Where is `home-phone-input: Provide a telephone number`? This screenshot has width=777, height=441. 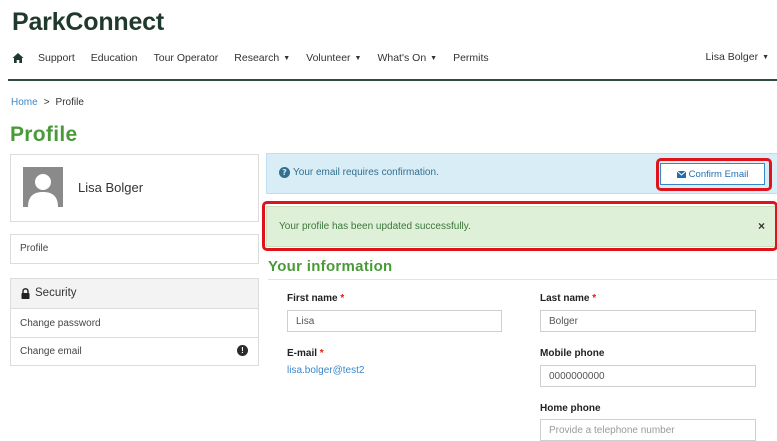
home-phone-input: Provide a telephone number is located at coordinates (648, 430).